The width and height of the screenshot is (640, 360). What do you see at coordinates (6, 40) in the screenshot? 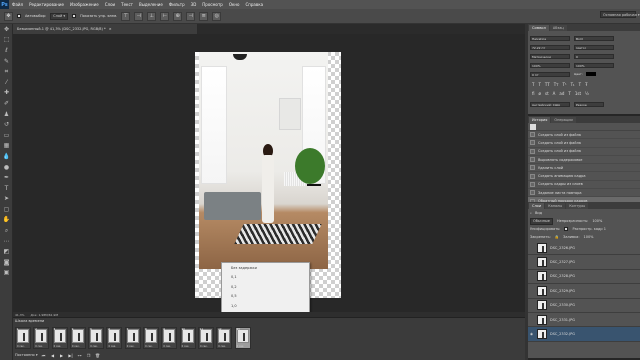
I see `marquee-tool-icon: ⬚` at bounding box center [6, 40].